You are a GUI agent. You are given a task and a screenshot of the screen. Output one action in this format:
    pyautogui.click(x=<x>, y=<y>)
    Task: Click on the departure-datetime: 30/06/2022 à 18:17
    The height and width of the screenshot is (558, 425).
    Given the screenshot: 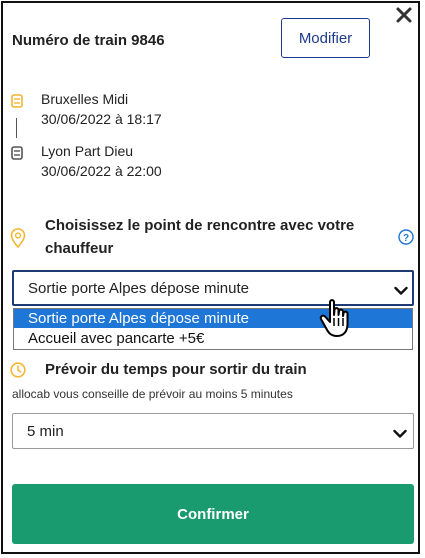 What is the action you would take?
    pyautogui.click(x=101, y=119)
    